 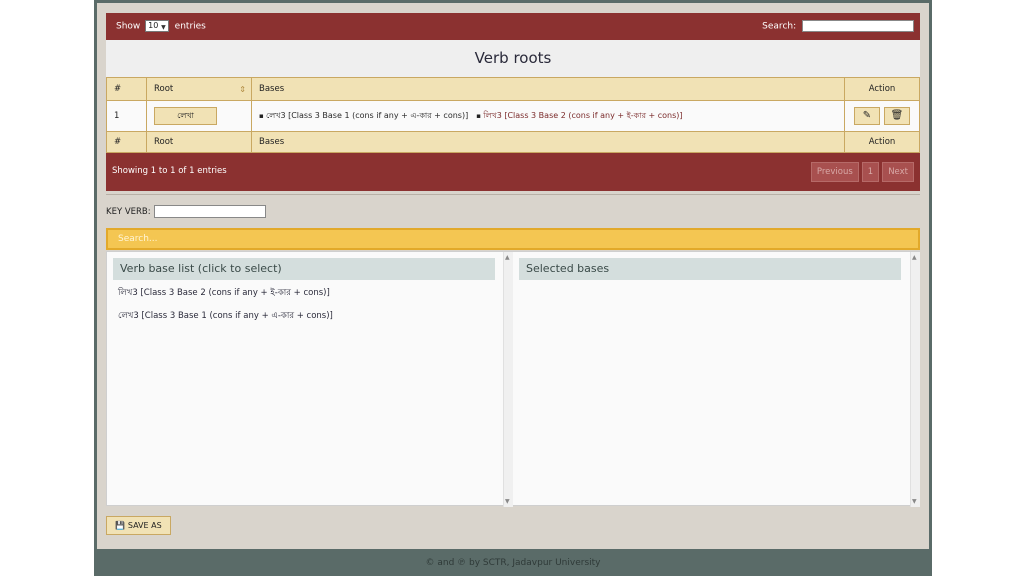 I want to click on save-as-label: SAVE AS, so click(x=144, y=525).